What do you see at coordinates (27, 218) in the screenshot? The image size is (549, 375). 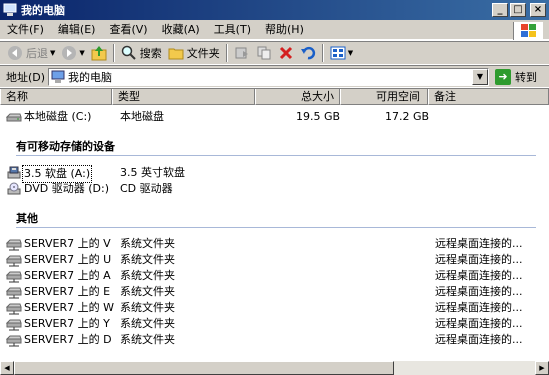 I see `group-header-other: 其他` at bounding box center [27, 218].